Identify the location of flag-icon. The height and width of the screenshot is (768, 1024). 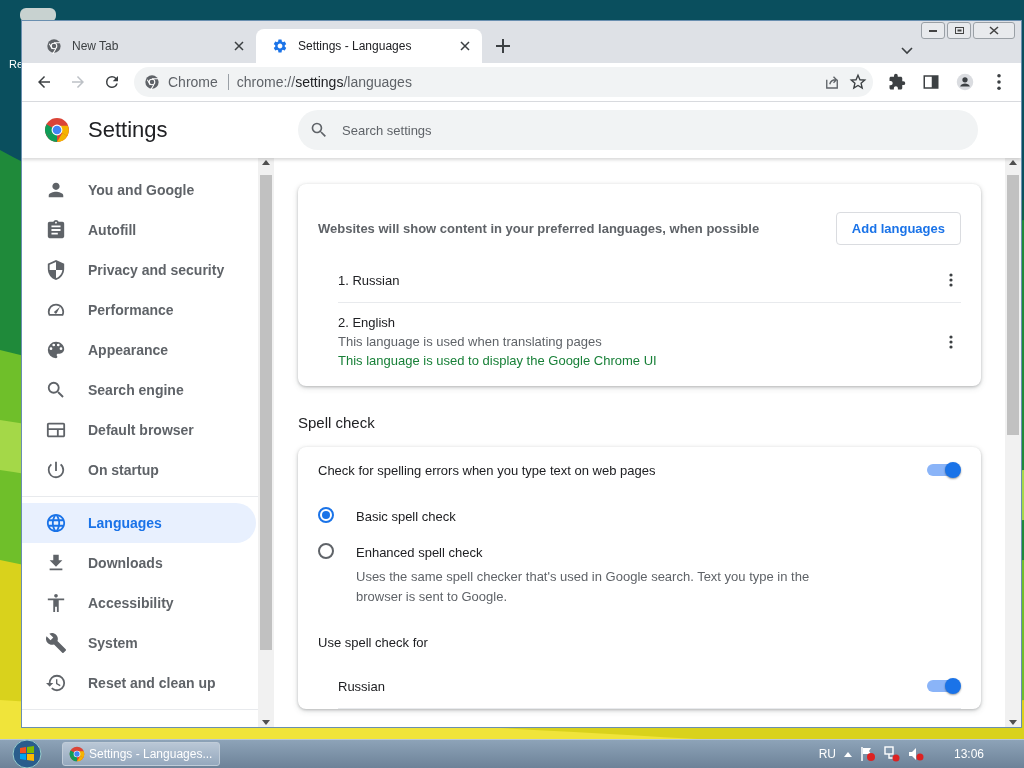
(867, 754).